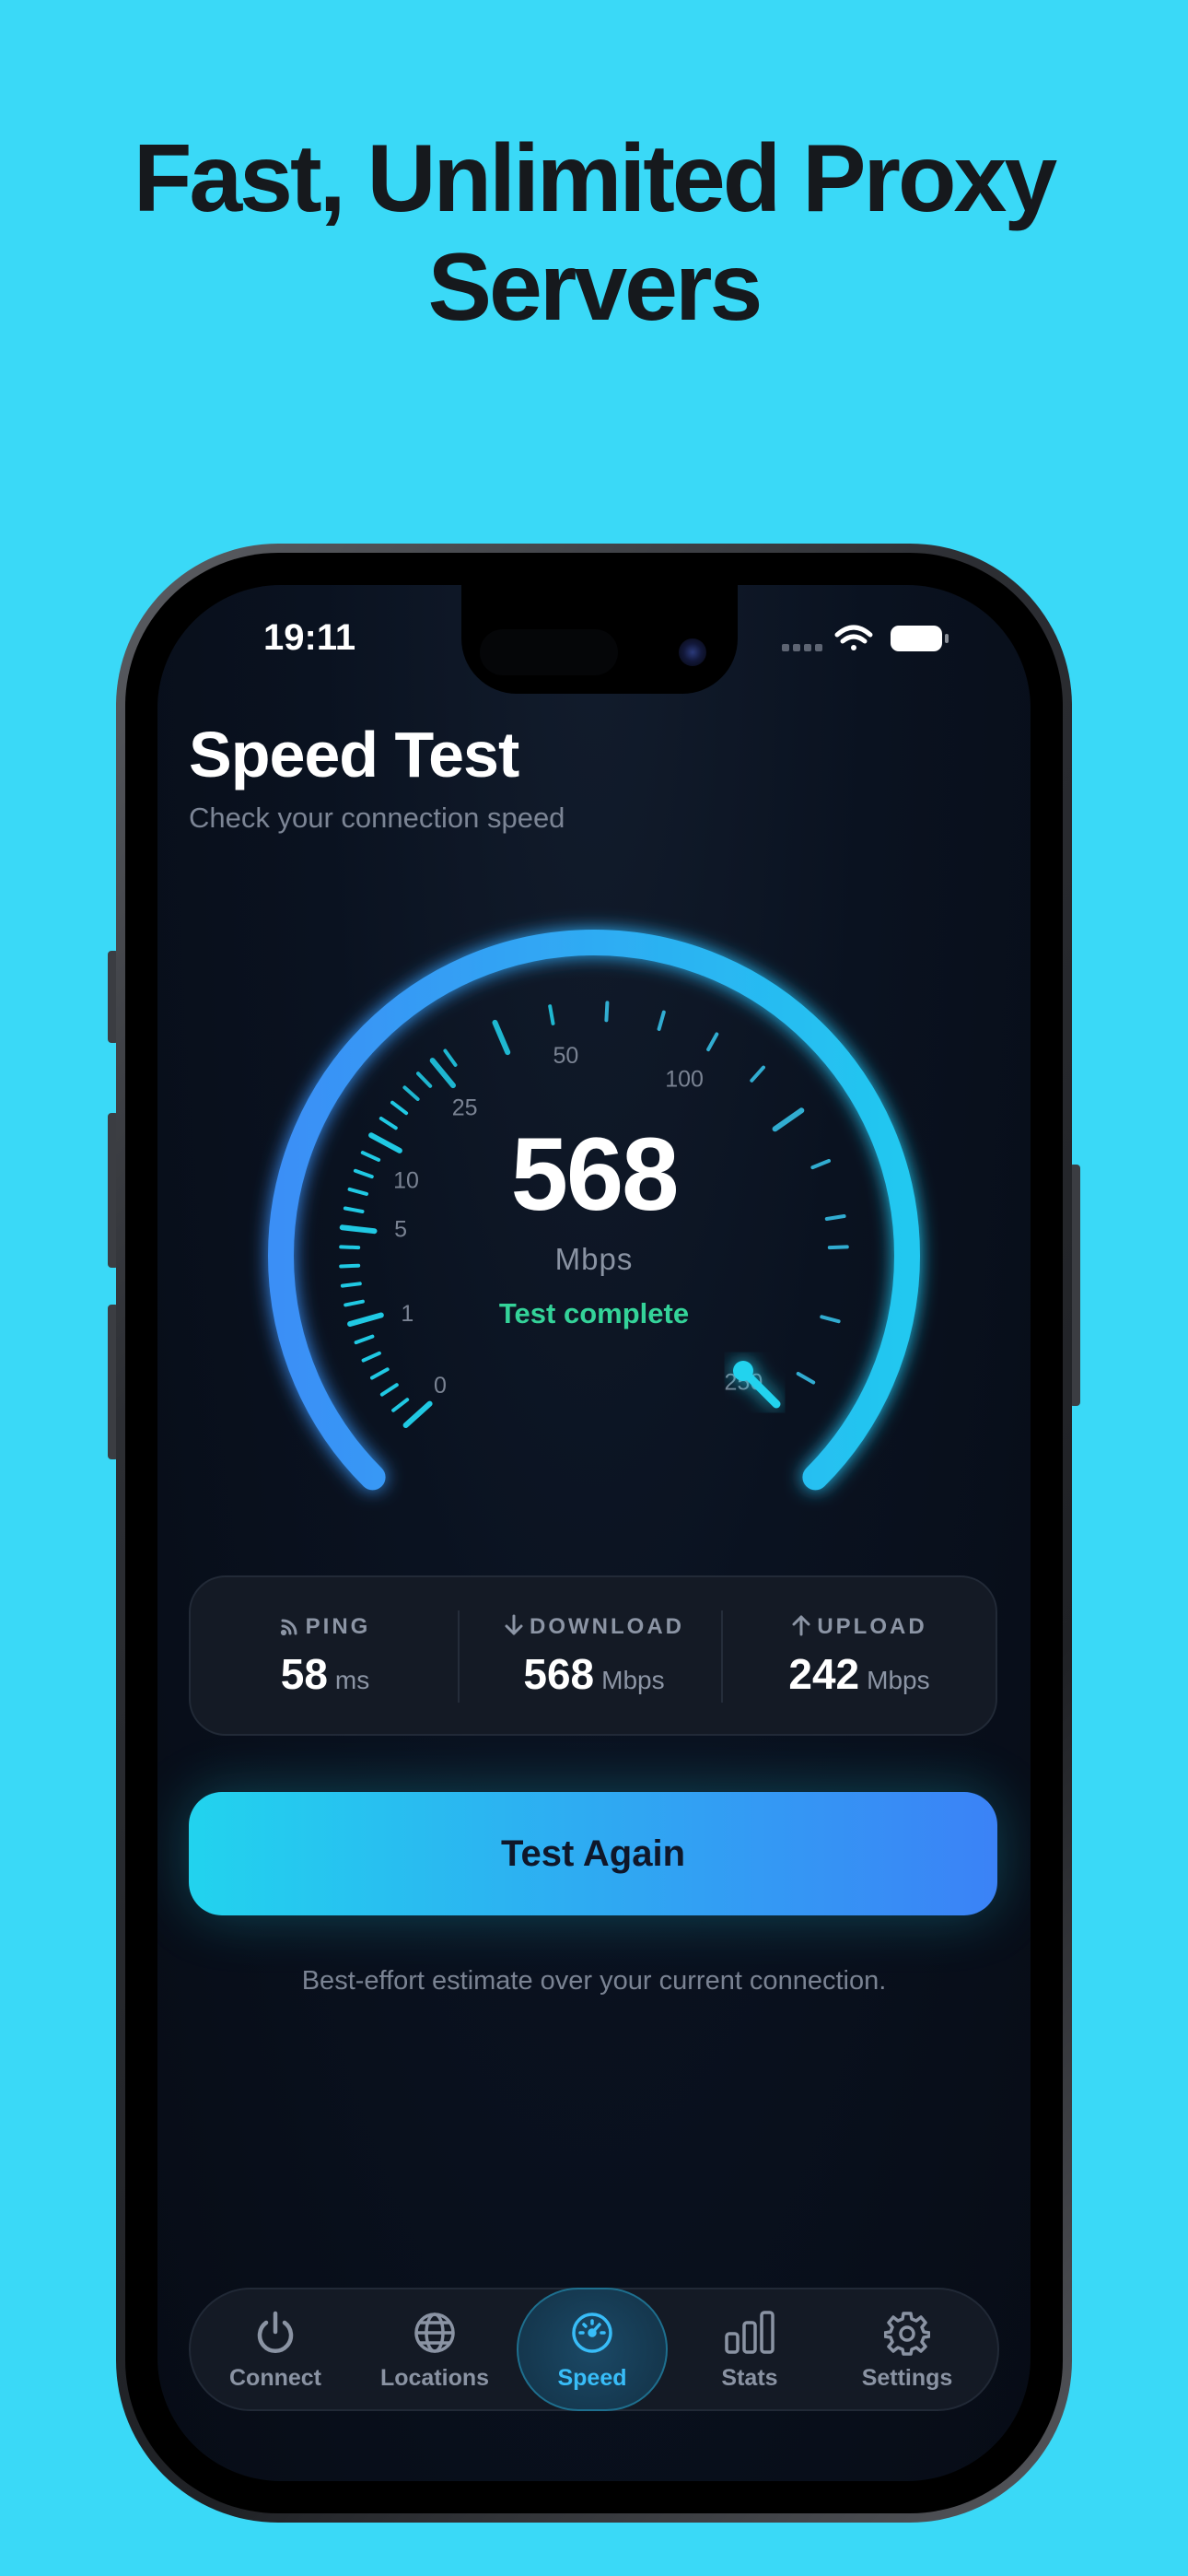 The height and width of the screenshot is (2576, 1188). I want to click on tab-connect-label: Connect, so click(275, 2378).